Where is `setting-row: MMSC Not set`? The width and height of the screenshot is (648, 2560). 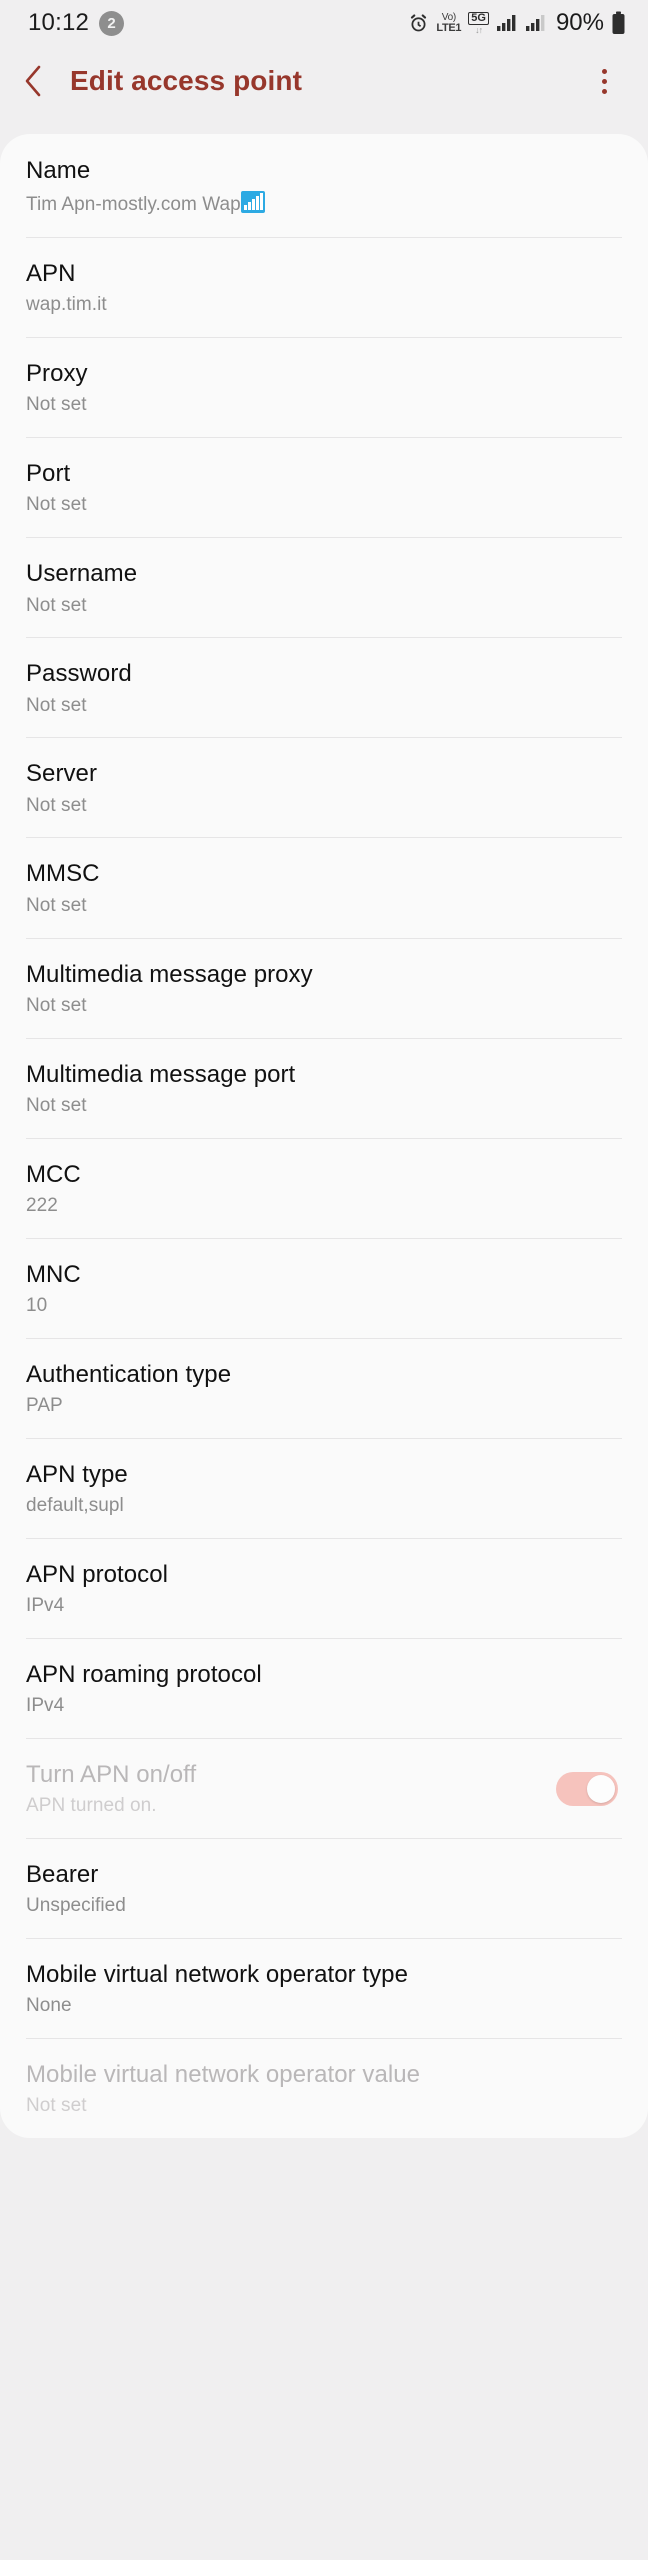 setting-row: MMSC Not set is located at coordinates (324, 887).